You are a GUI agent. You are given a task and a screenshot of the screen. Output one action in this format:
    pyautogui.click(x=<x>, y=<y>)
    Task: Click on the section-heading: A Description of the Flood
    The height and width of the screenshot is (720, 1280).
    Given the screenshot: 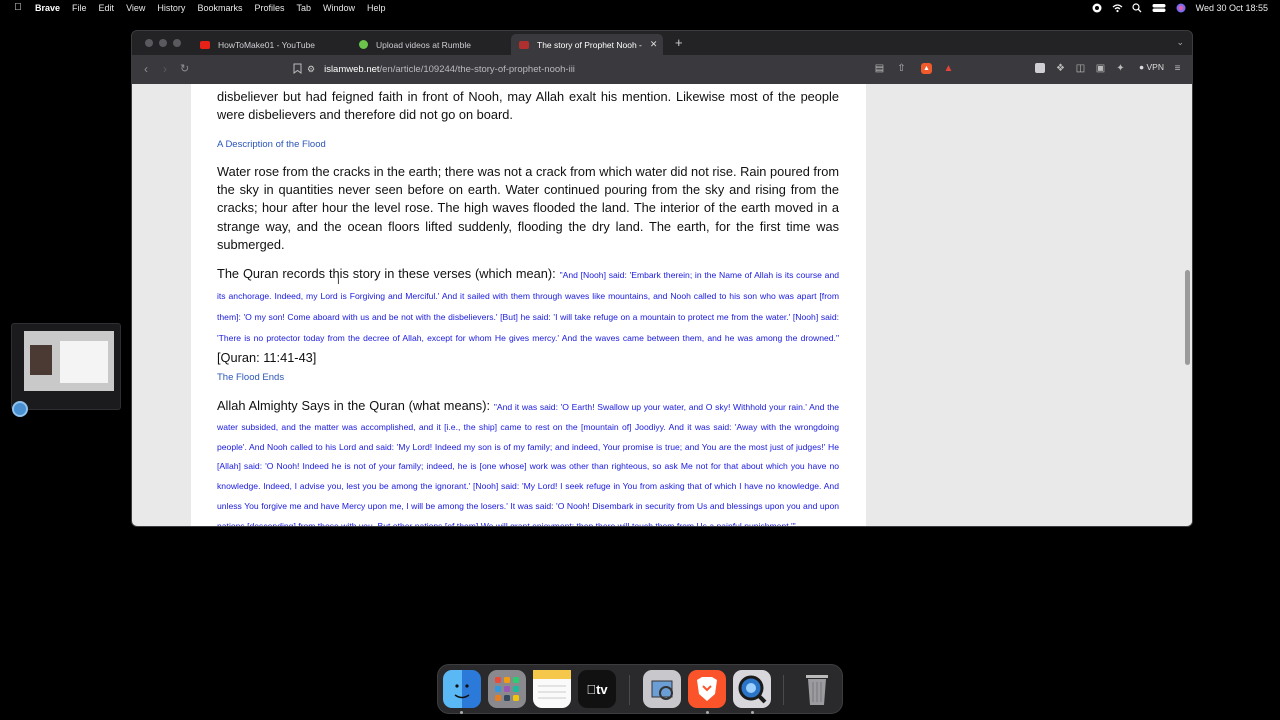 What is the action you would take?
    pyautogui.click(x=271, y=144)
    